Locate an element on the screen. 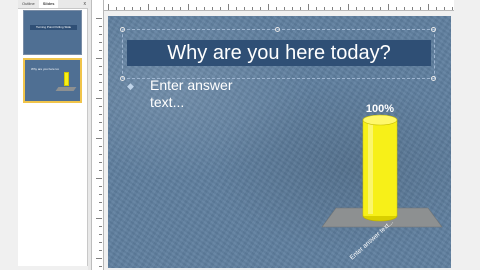 The width and height of the screenshot is (480, 270). bar-0-value-label: 100% is located at coordinates (380, 109).